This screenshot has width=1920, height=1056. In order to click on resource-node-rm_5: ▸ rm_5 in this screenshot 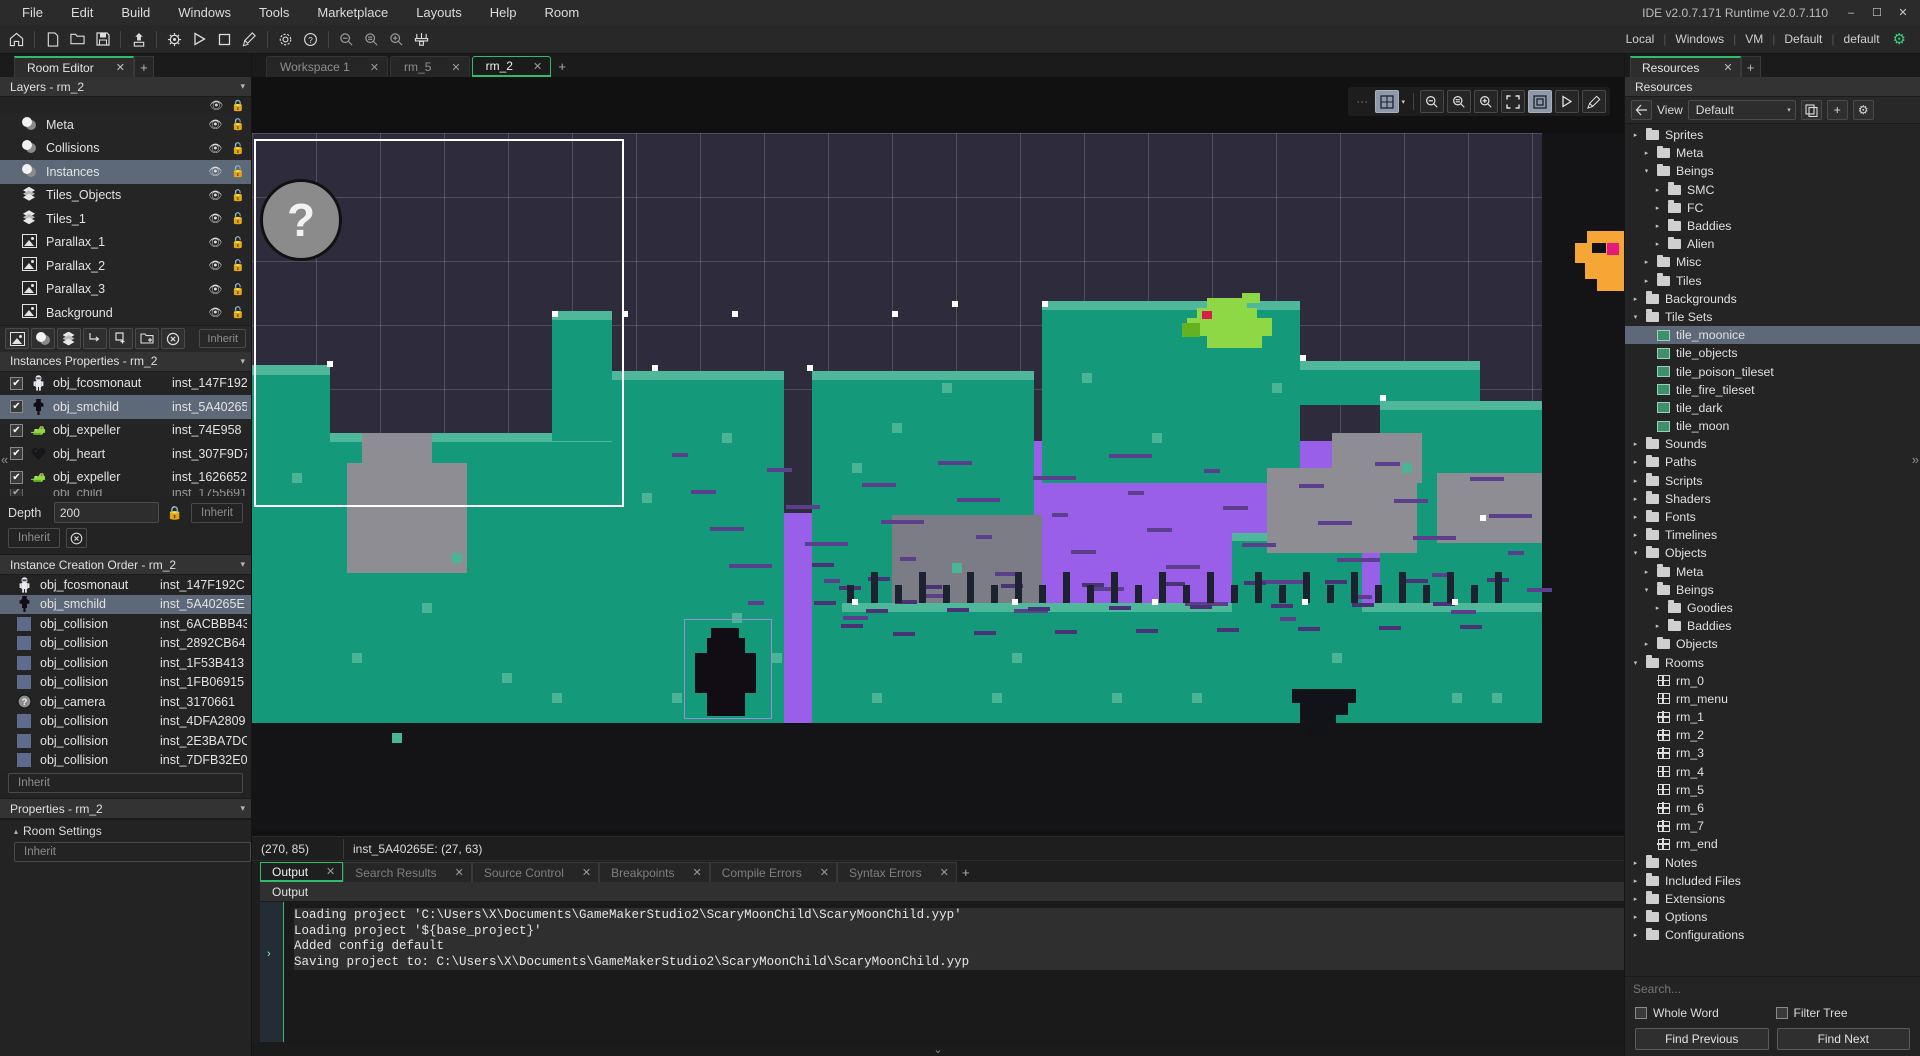, I will do `click(1772, 790)`.